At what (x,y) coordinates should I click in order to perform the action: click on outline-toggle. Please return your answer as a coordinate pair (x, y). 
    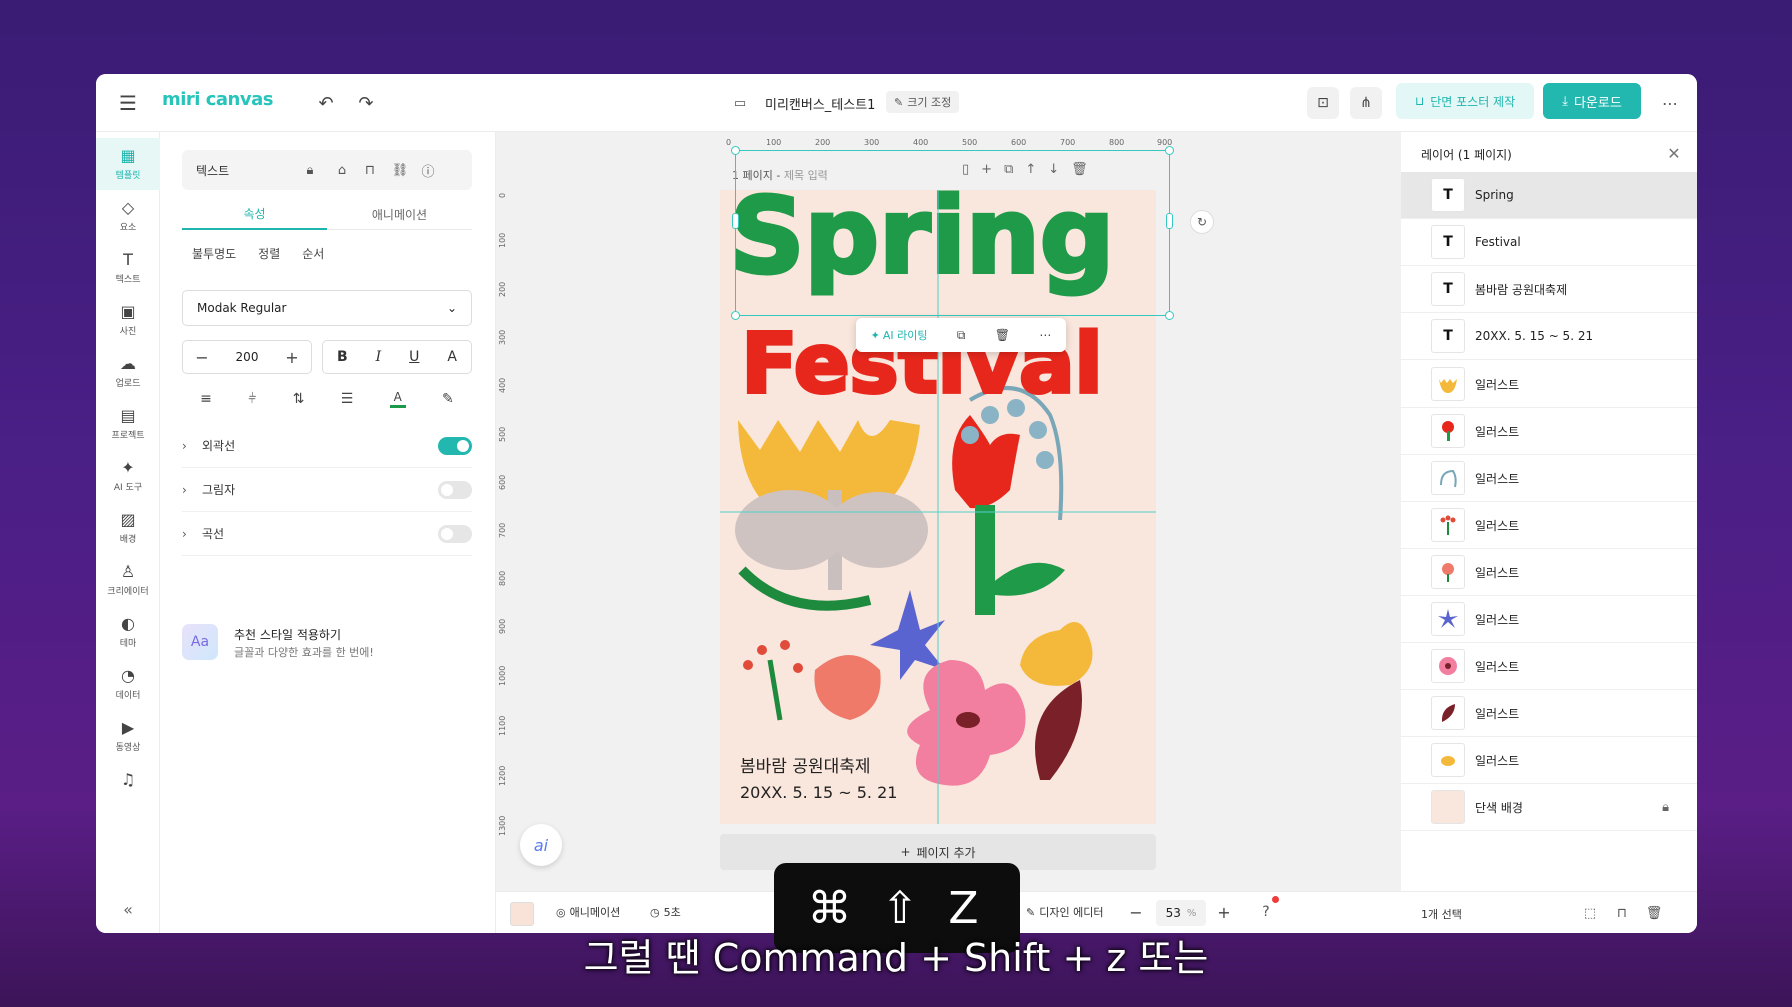
    Looking at the image, I should click on (455, 446).